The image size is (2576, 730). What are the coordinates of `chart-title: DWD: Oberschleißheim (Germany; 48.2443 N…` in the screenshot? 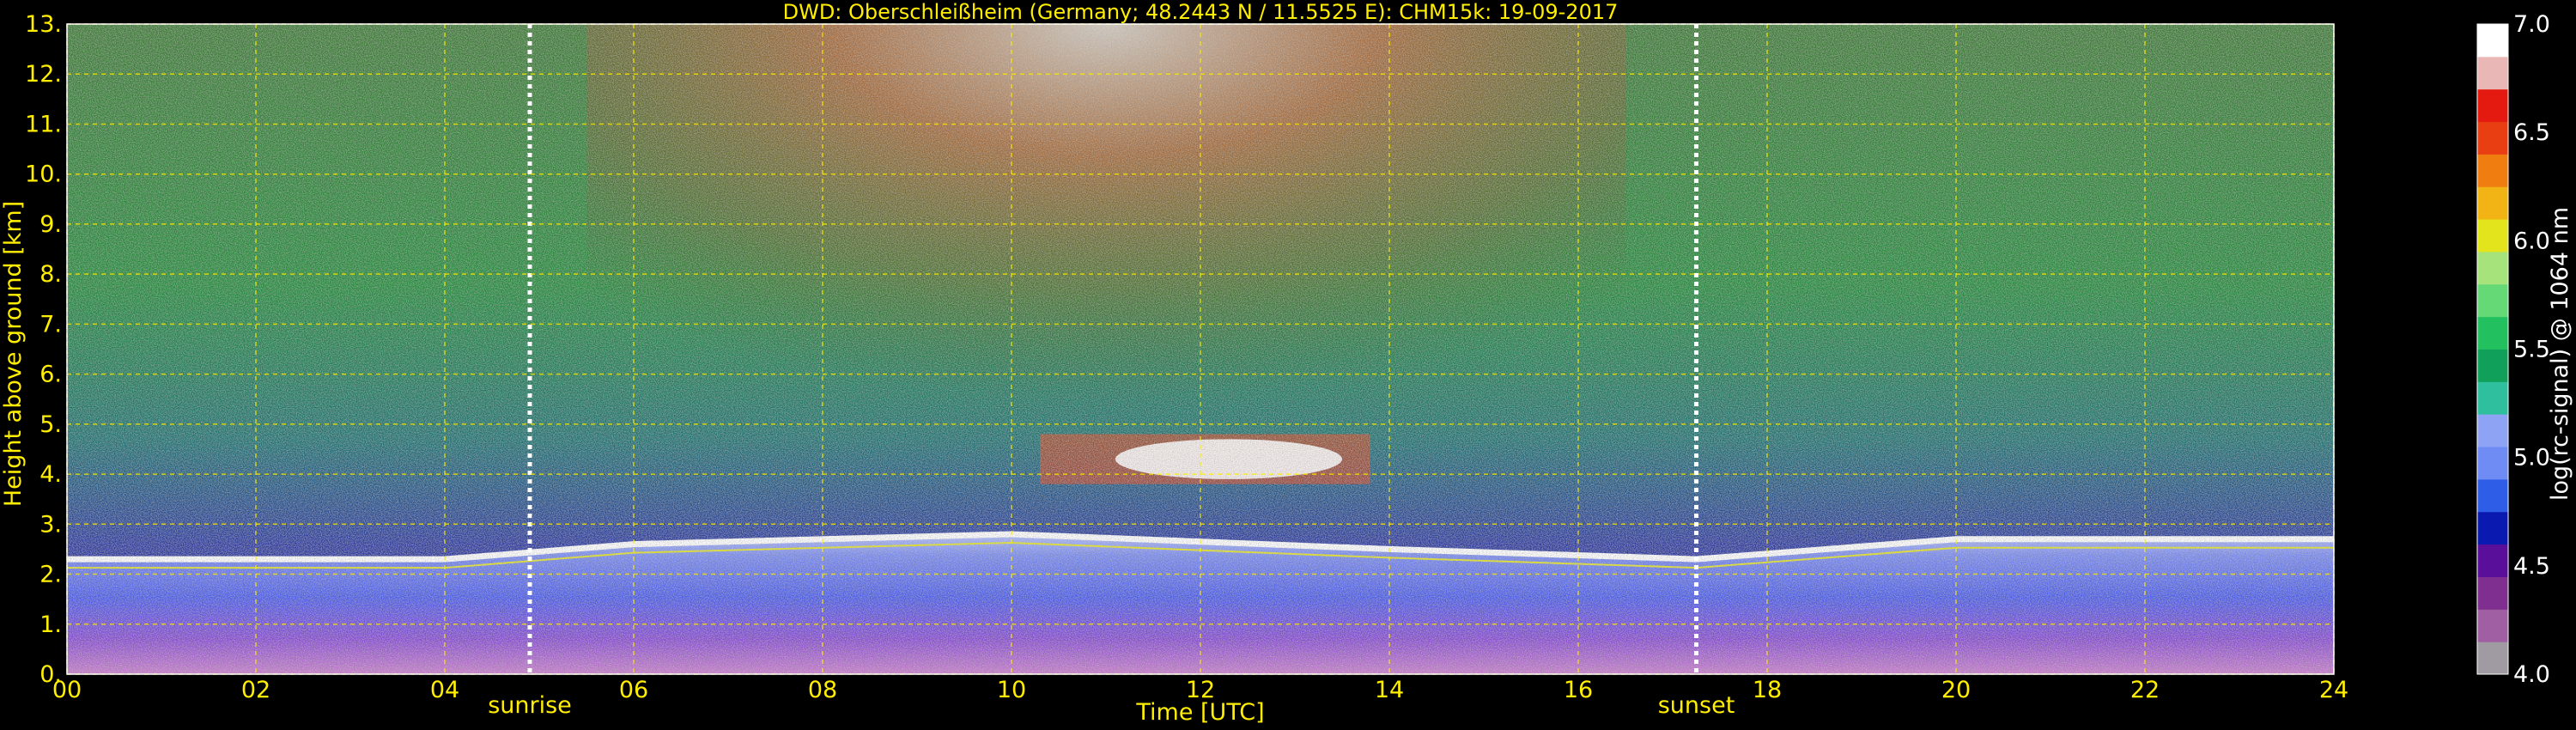 It's located at (1201, 12).